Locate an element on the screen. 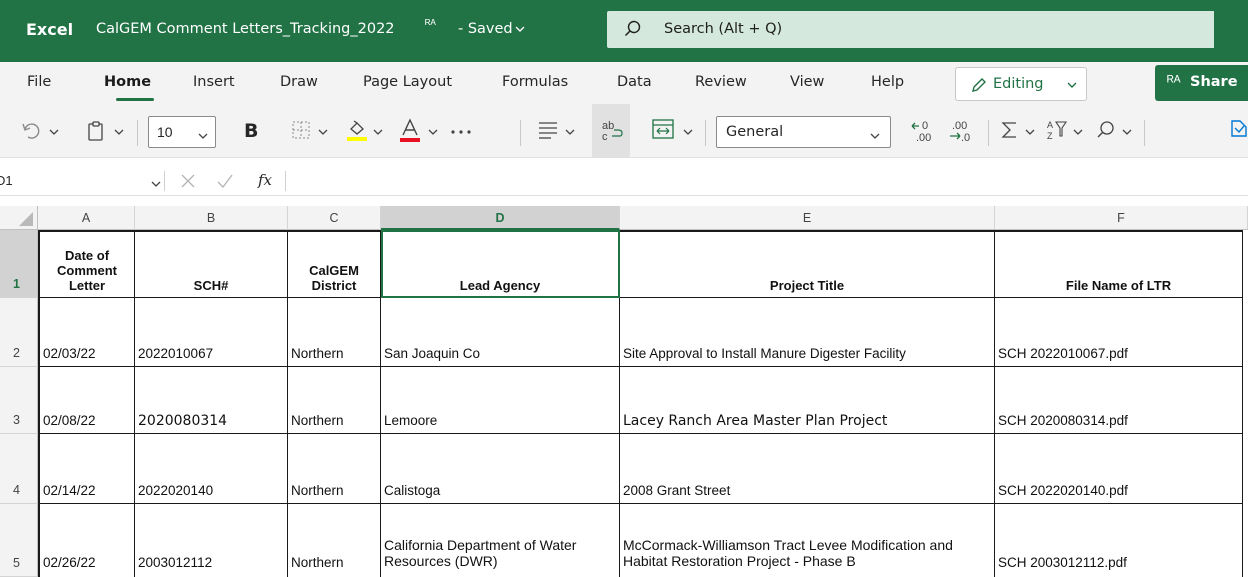 The image size is (1248, 577). column-header-e: E is located at coordinates (807, 218).